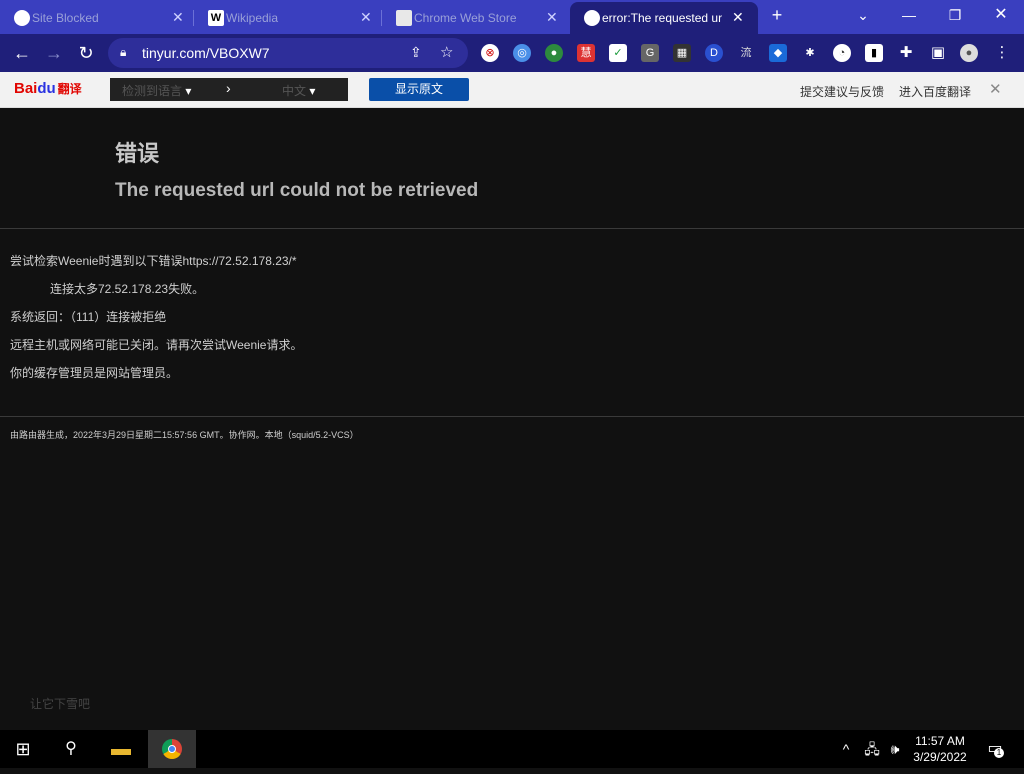  I want to click on side-panel-icon: ▣, so click(938, 53).